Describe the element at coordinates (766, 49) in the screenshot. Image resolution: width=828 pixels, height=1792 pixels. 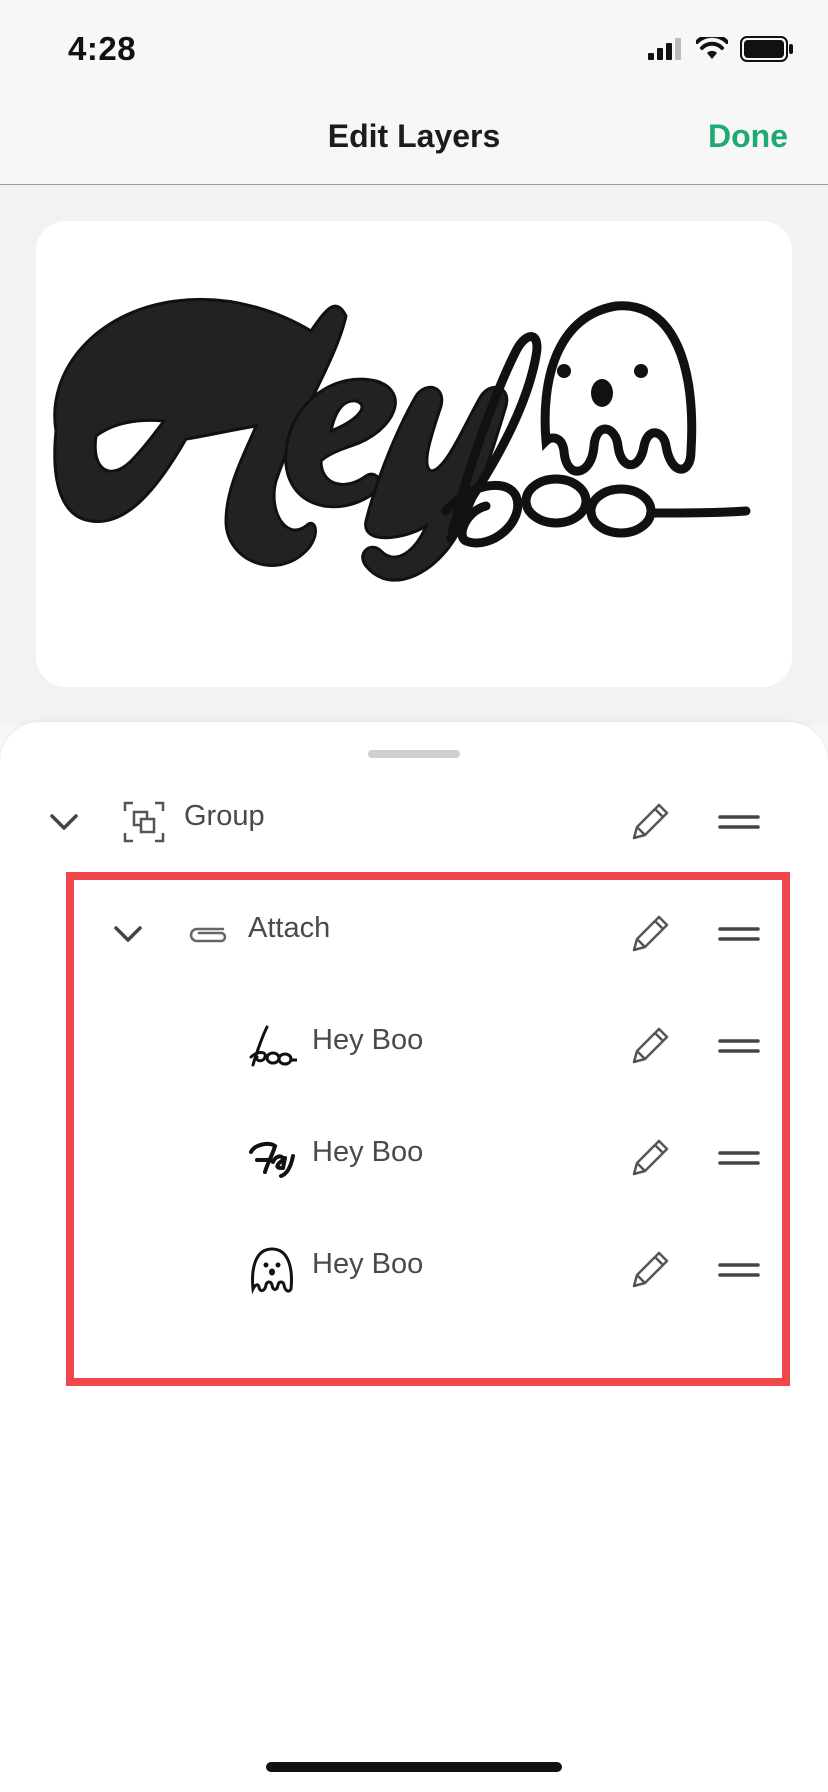
I see `battery-icon` at that location.